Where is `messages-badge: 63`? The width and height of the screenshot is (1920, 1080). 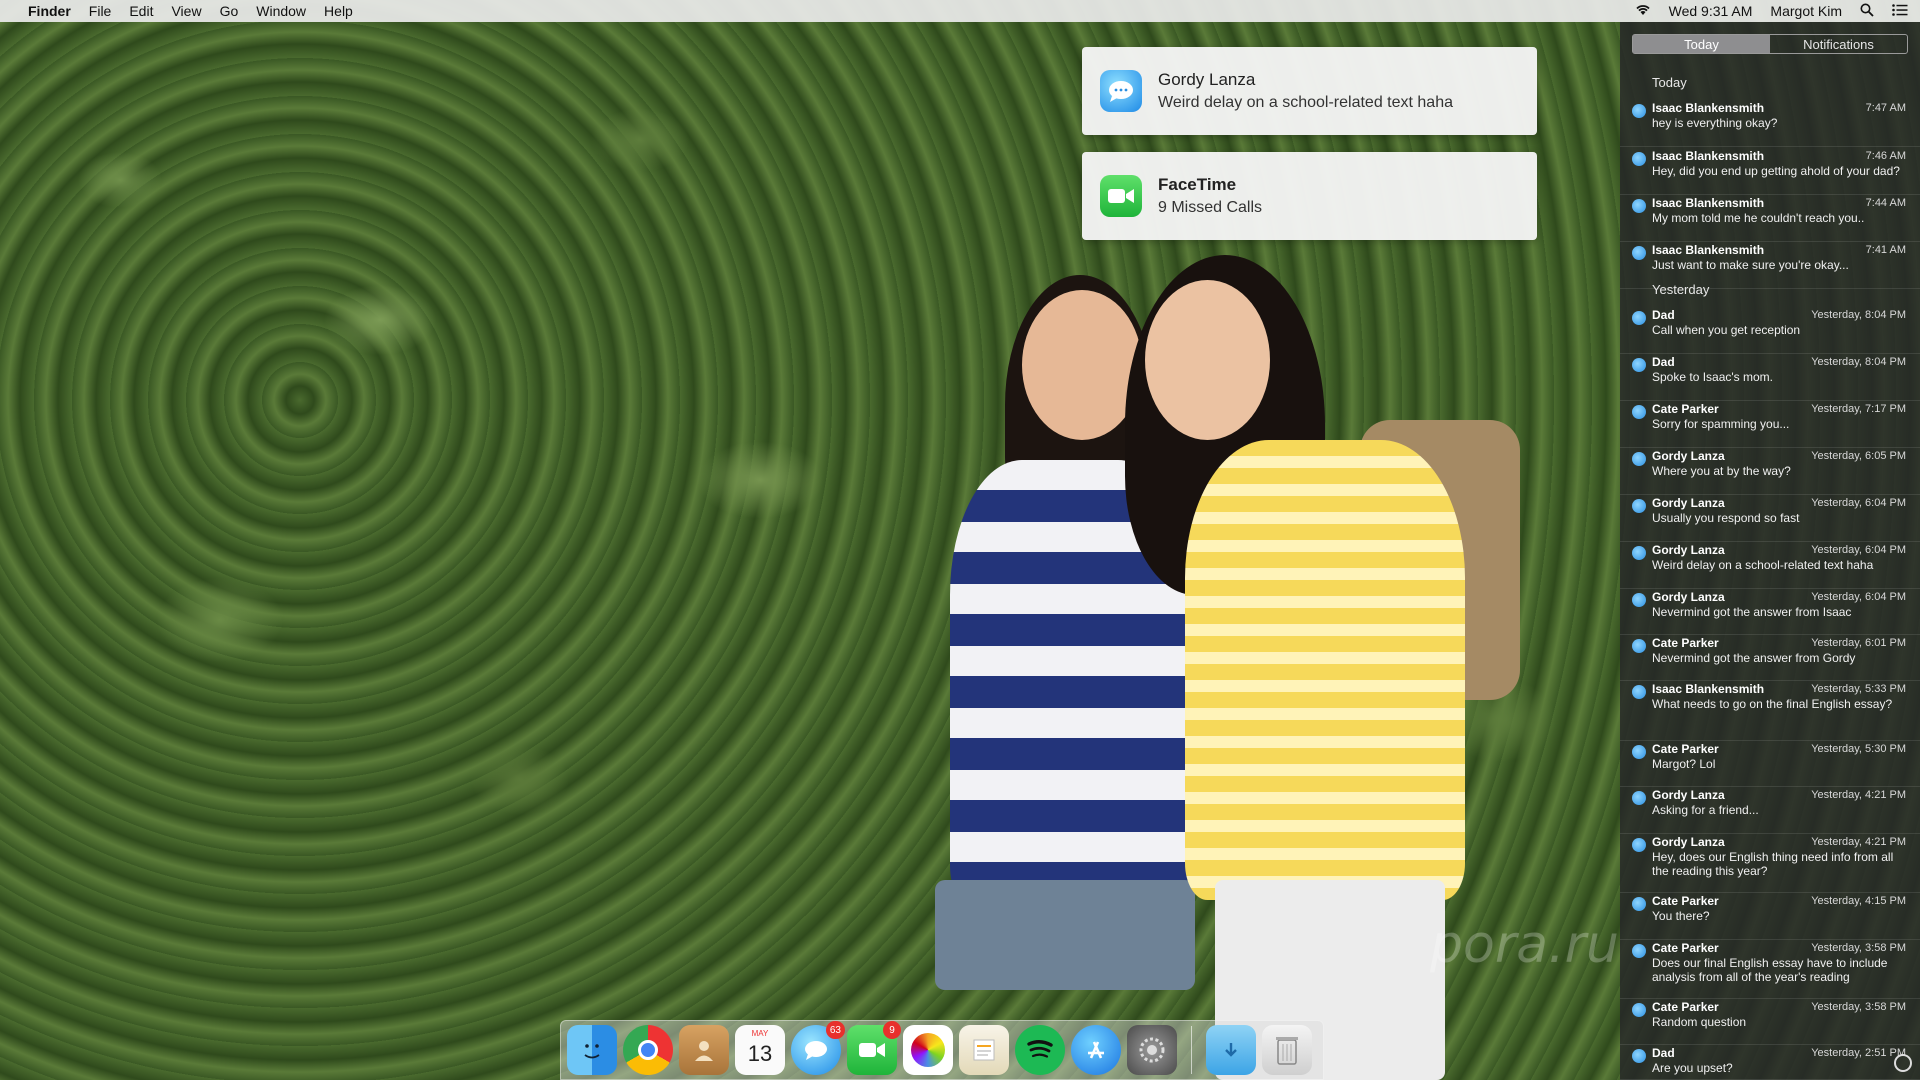 messages-badge: 63 is located at coordinates (835, 1030).